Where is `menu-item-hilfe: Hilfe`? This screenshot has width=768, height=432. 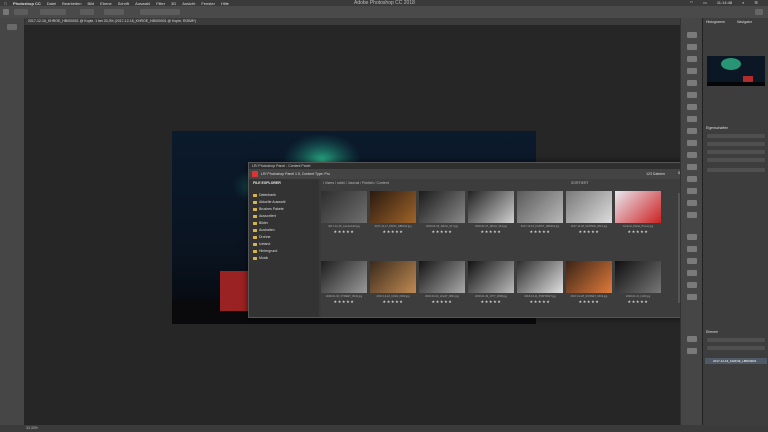
menu-item-hilfe: Hilfe is located at coordinates (225, 3).